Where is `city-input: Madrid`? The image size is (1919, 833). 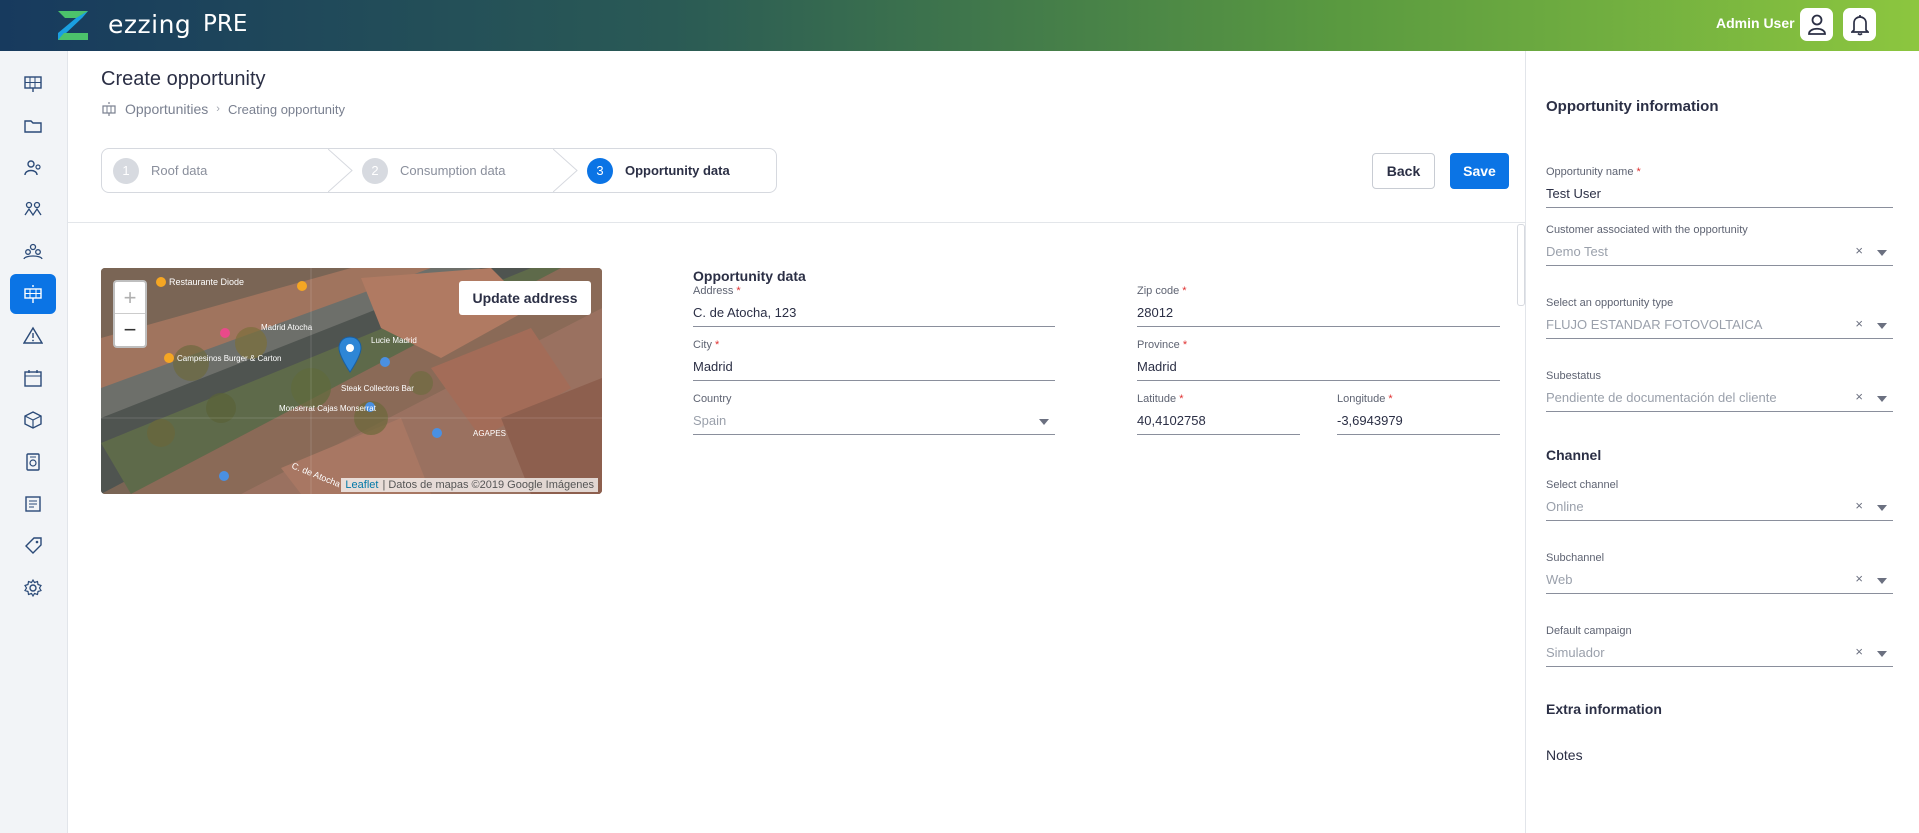 city-input: Madrid is located at coordinates (874, 370).